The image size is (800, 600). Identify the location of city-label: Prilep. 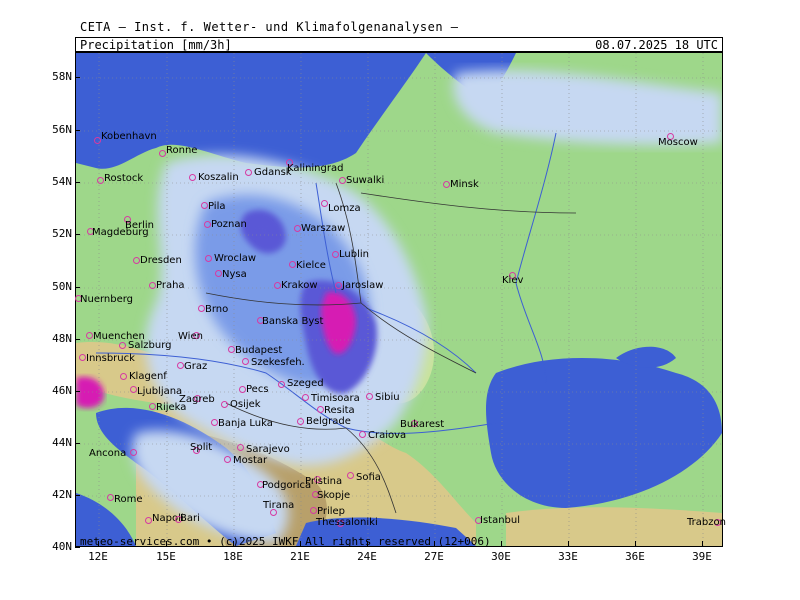
(331, 511).